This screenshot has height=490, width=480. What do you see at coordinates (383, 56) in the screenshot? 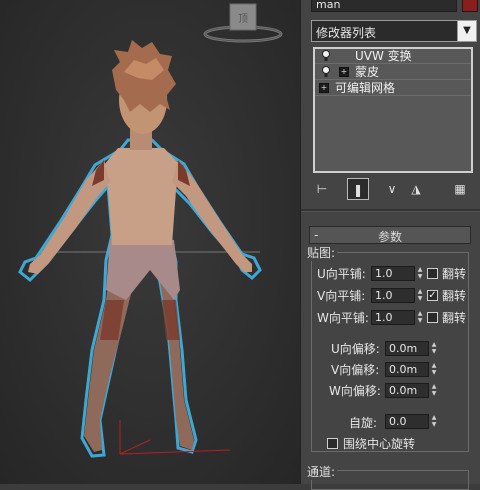
I see `stack-item-label: UVW 变换` at bounding box center [383, 56].